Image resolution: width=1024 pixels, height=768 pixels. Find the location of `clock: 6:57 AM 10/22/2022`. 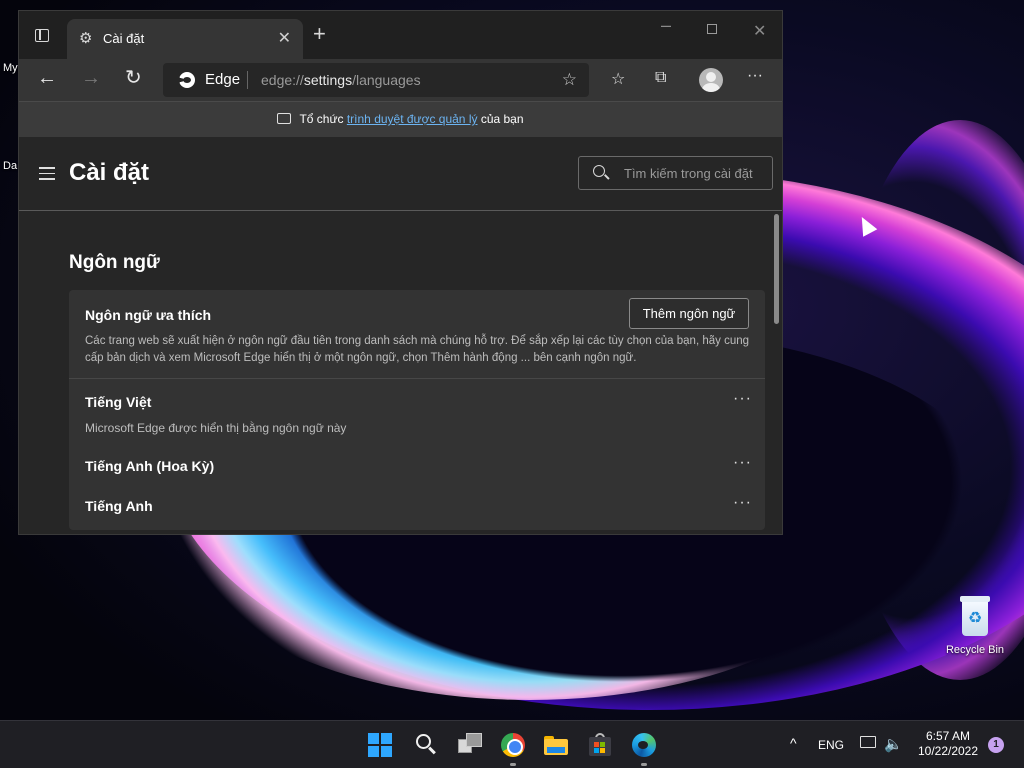

clock: 6:57 AM 10/22/2022 is located at coordinates (948, 748).